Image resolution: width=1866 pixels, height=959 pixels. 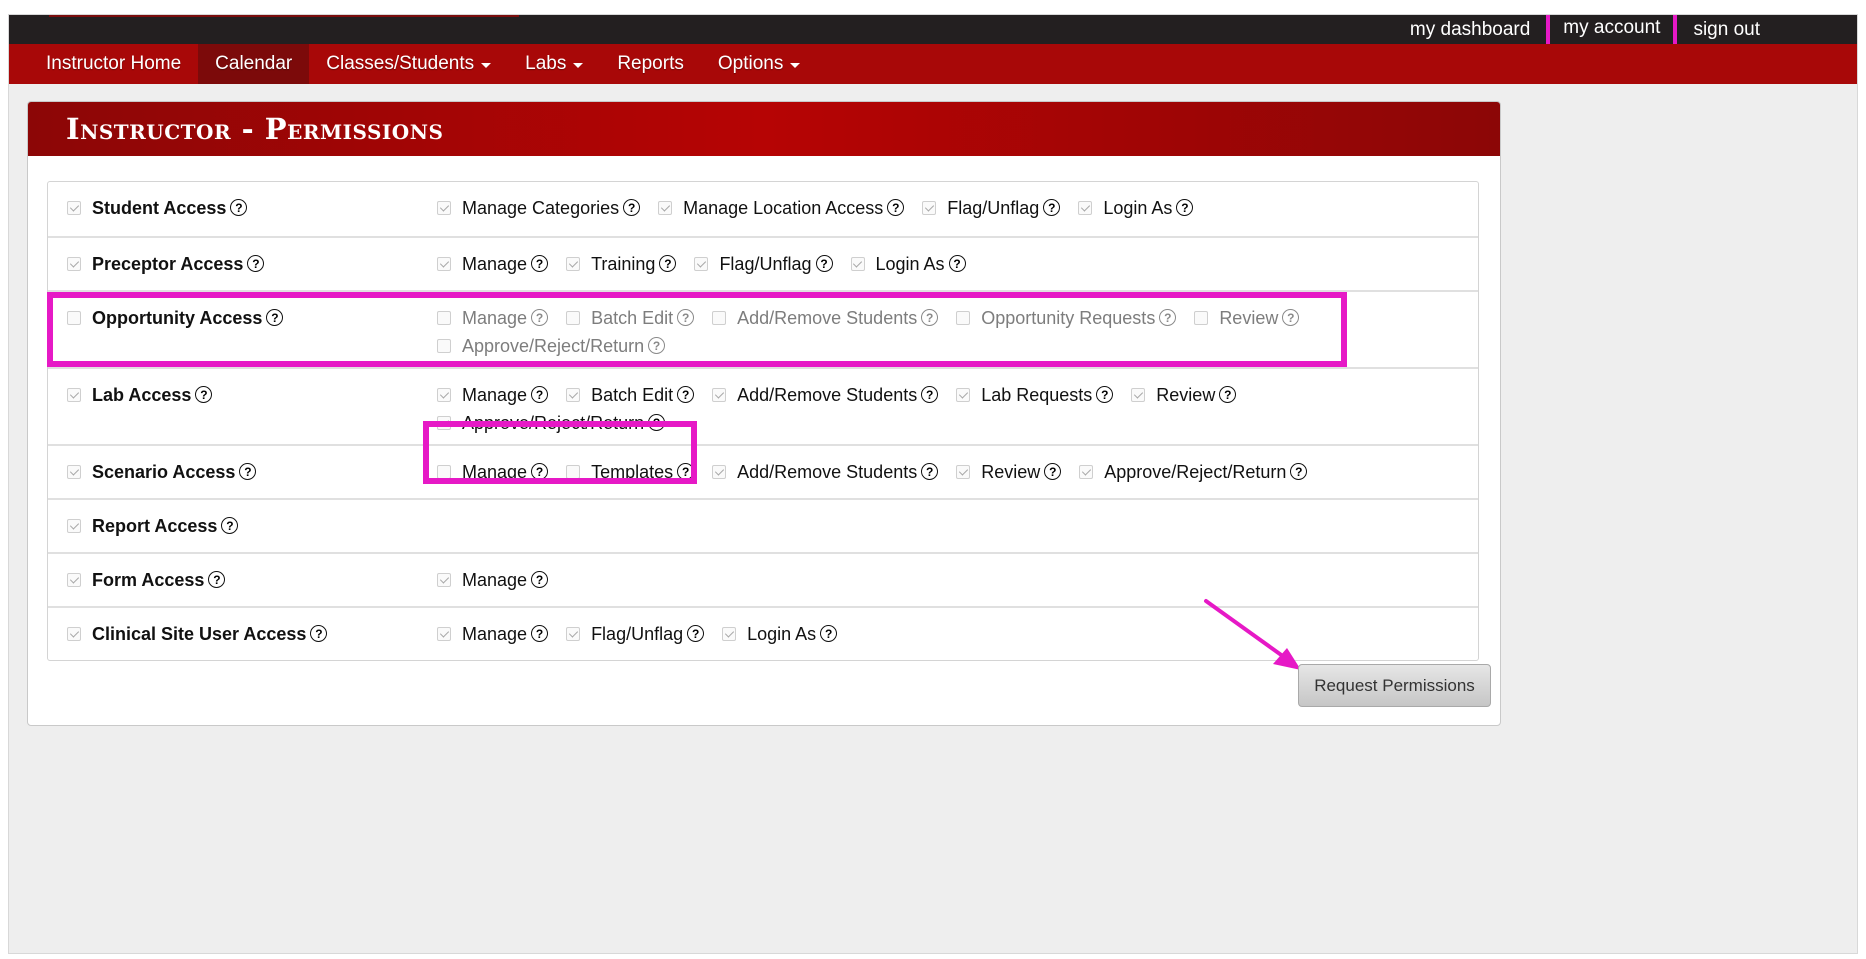 I want to click on caret-down-icon, so click(x=795, y=65).